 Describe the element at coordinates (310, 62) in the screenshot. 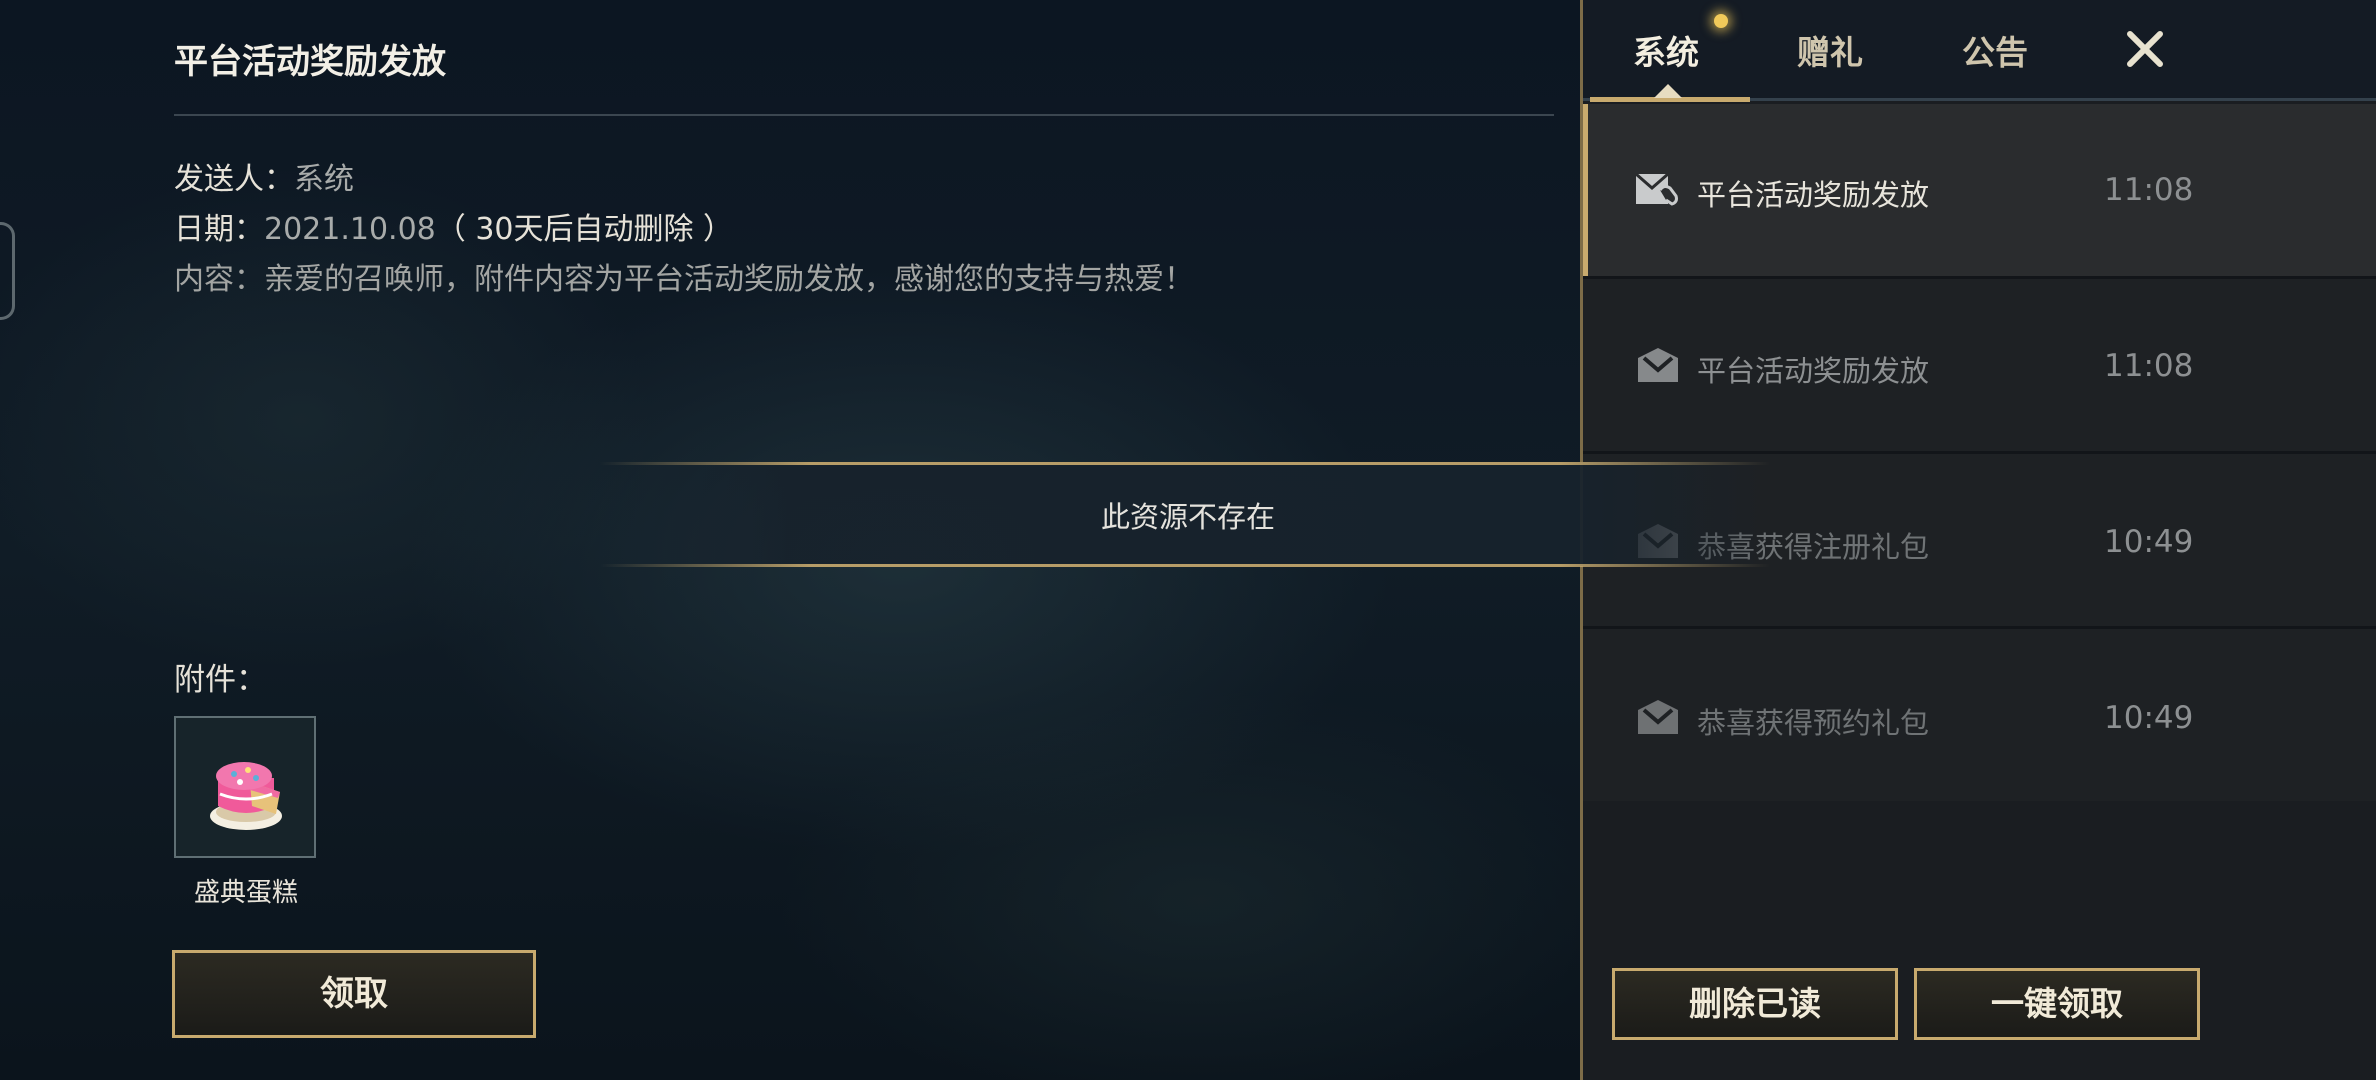

I see `mail-detail-title: 平台活动奖励发放` at that location.